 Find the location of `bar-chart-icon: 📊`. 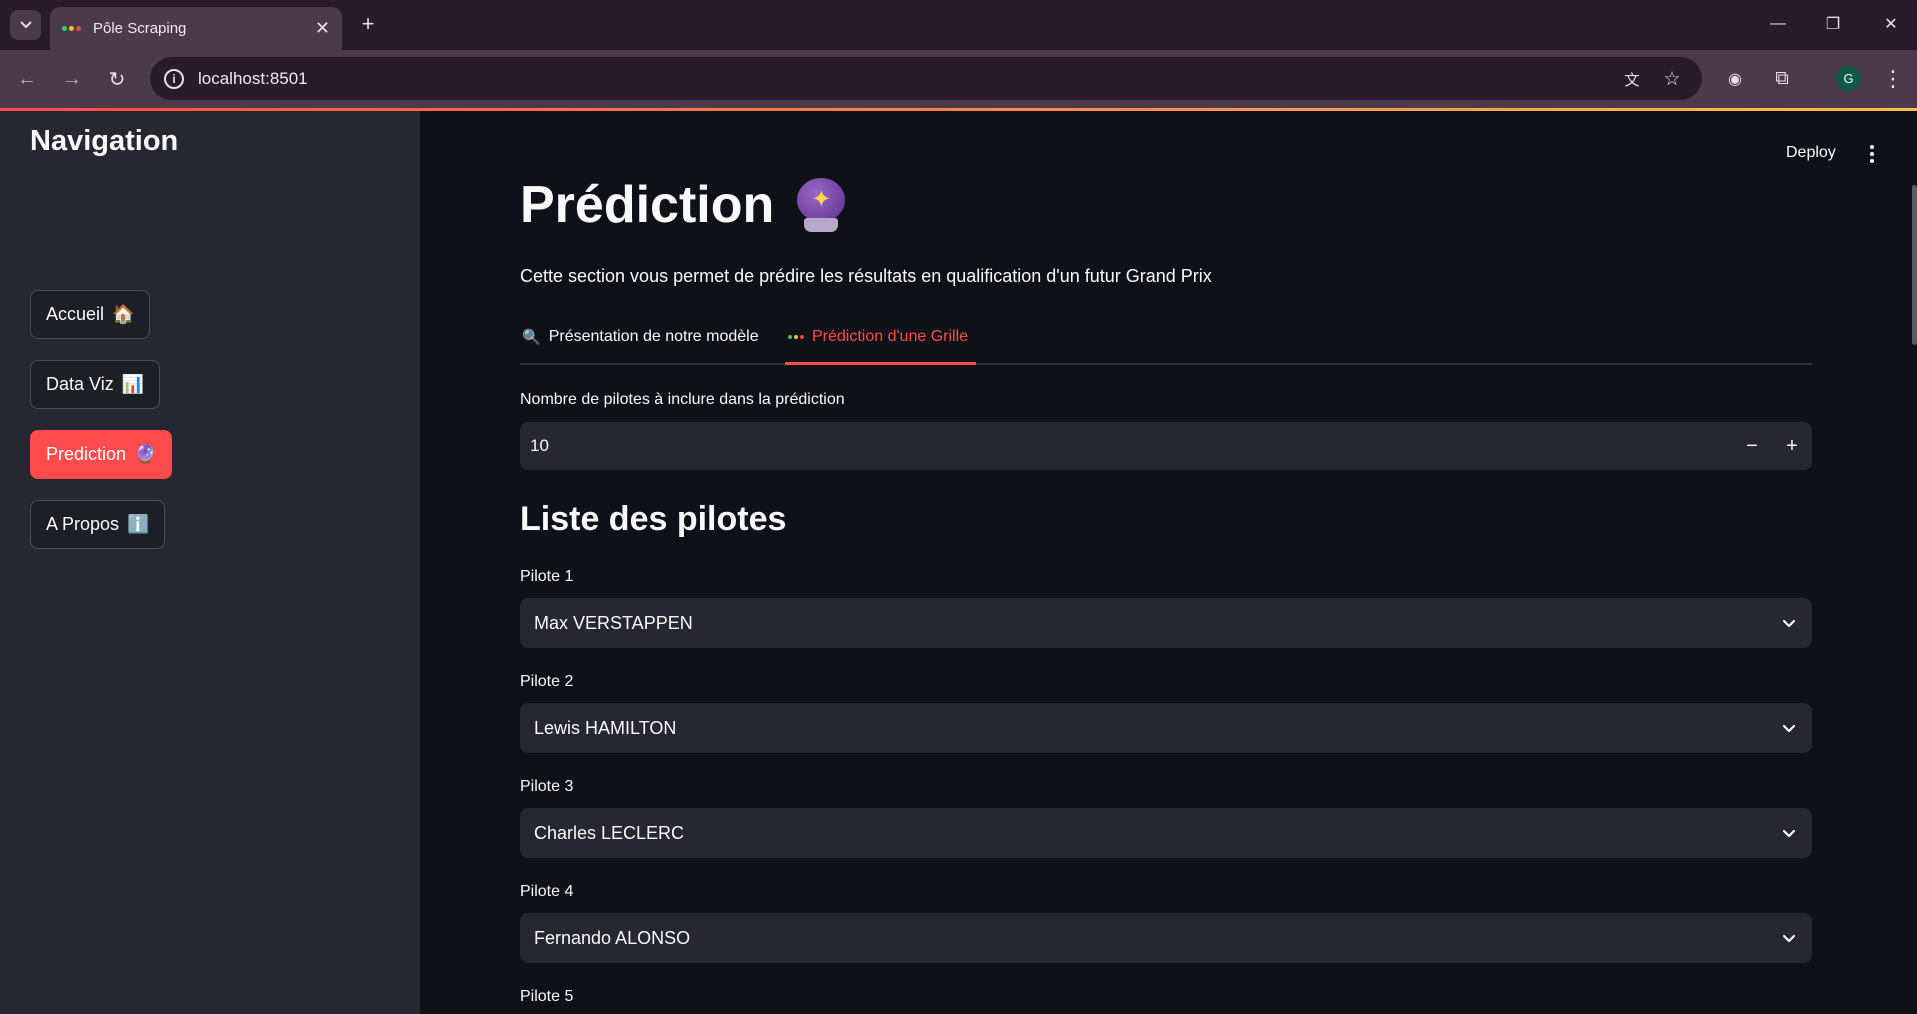

bar-chart-icon: 📊 is located at coordinates (133, 384).